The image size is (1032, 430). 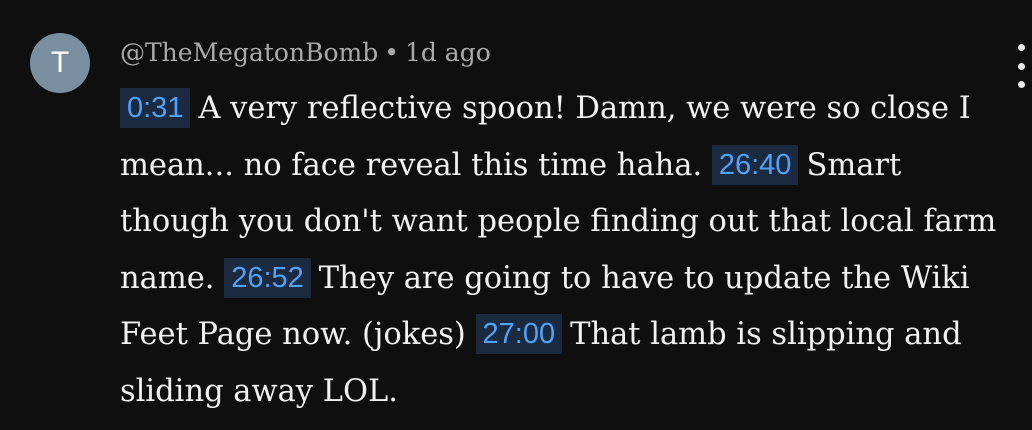 What do you see at coordinates (267, 277) in the screenshot?
I see `timestamp-link: 26:52` at bounding box center [267, 277].